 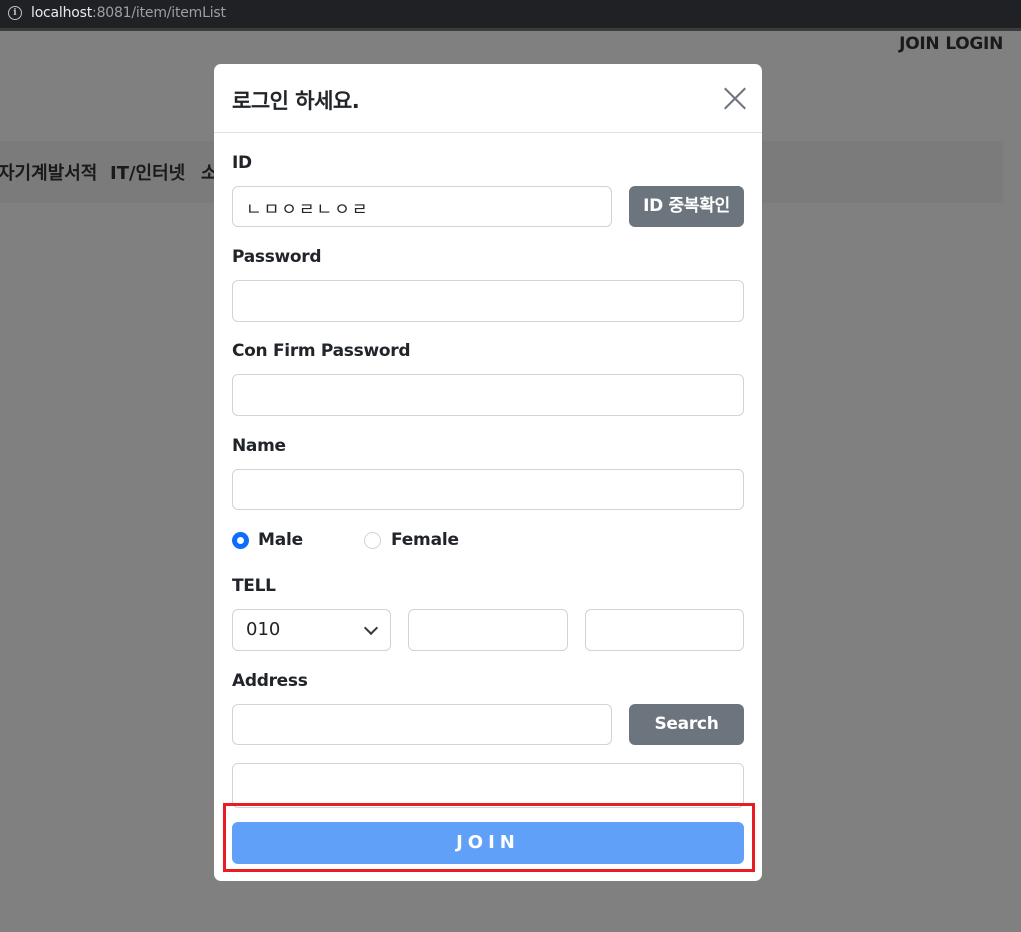 What do you see at coordinates (488, 489) in the screenshot?
I see `name-input` at bounding box center [488, 489].